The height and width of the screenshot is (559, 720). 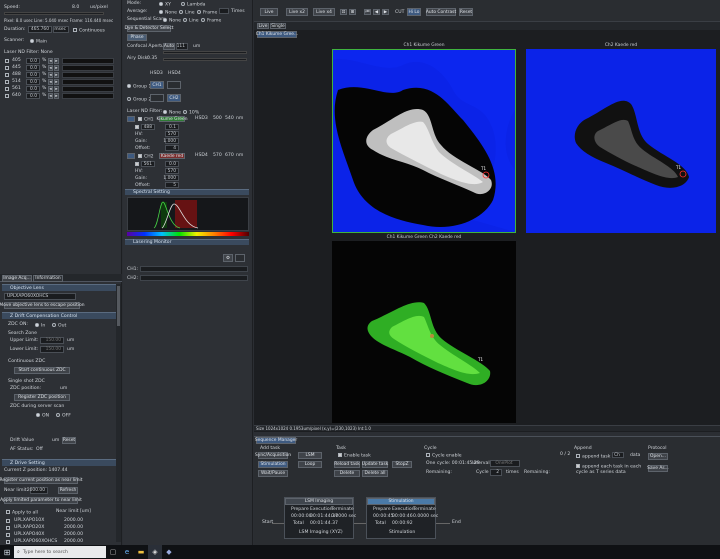 I want to click on start-zdc-button: Start continuous ZDC, so click(x=42, y=370).